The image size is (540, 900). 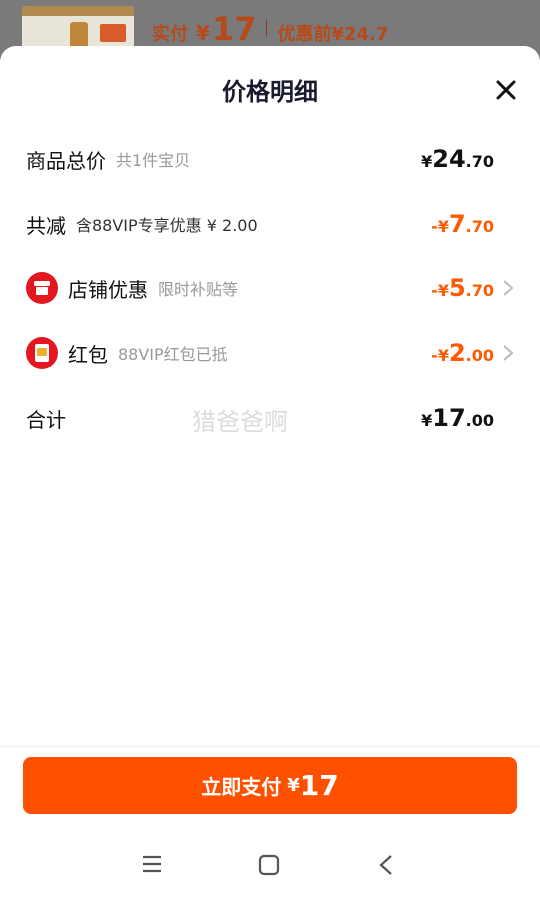 I want to click on pay-now-label: 立即支付, so click(x=241, y=787).